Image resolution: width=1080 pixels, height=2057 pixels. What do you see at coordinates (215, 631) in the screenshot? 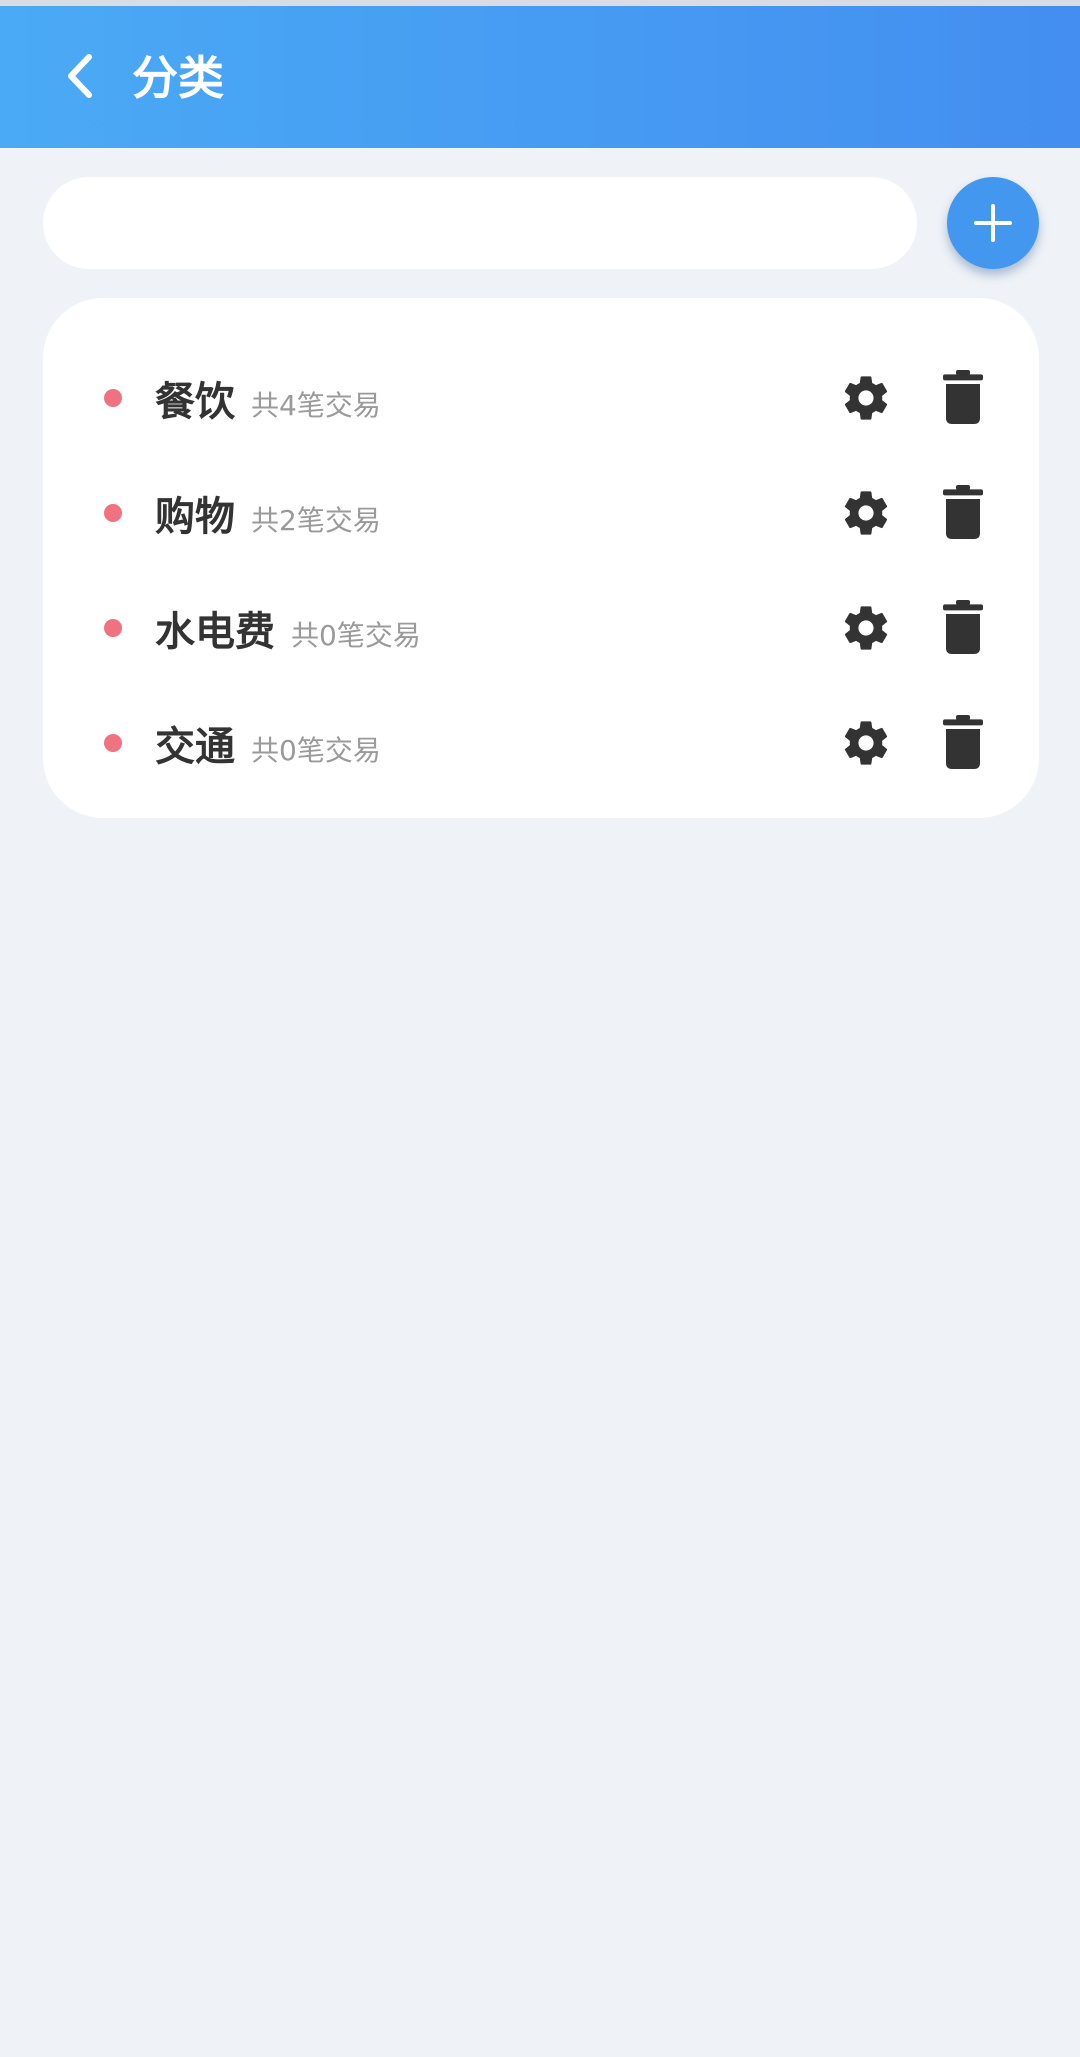
I see `category-name: 水电费` at bounding box center [215, 631].